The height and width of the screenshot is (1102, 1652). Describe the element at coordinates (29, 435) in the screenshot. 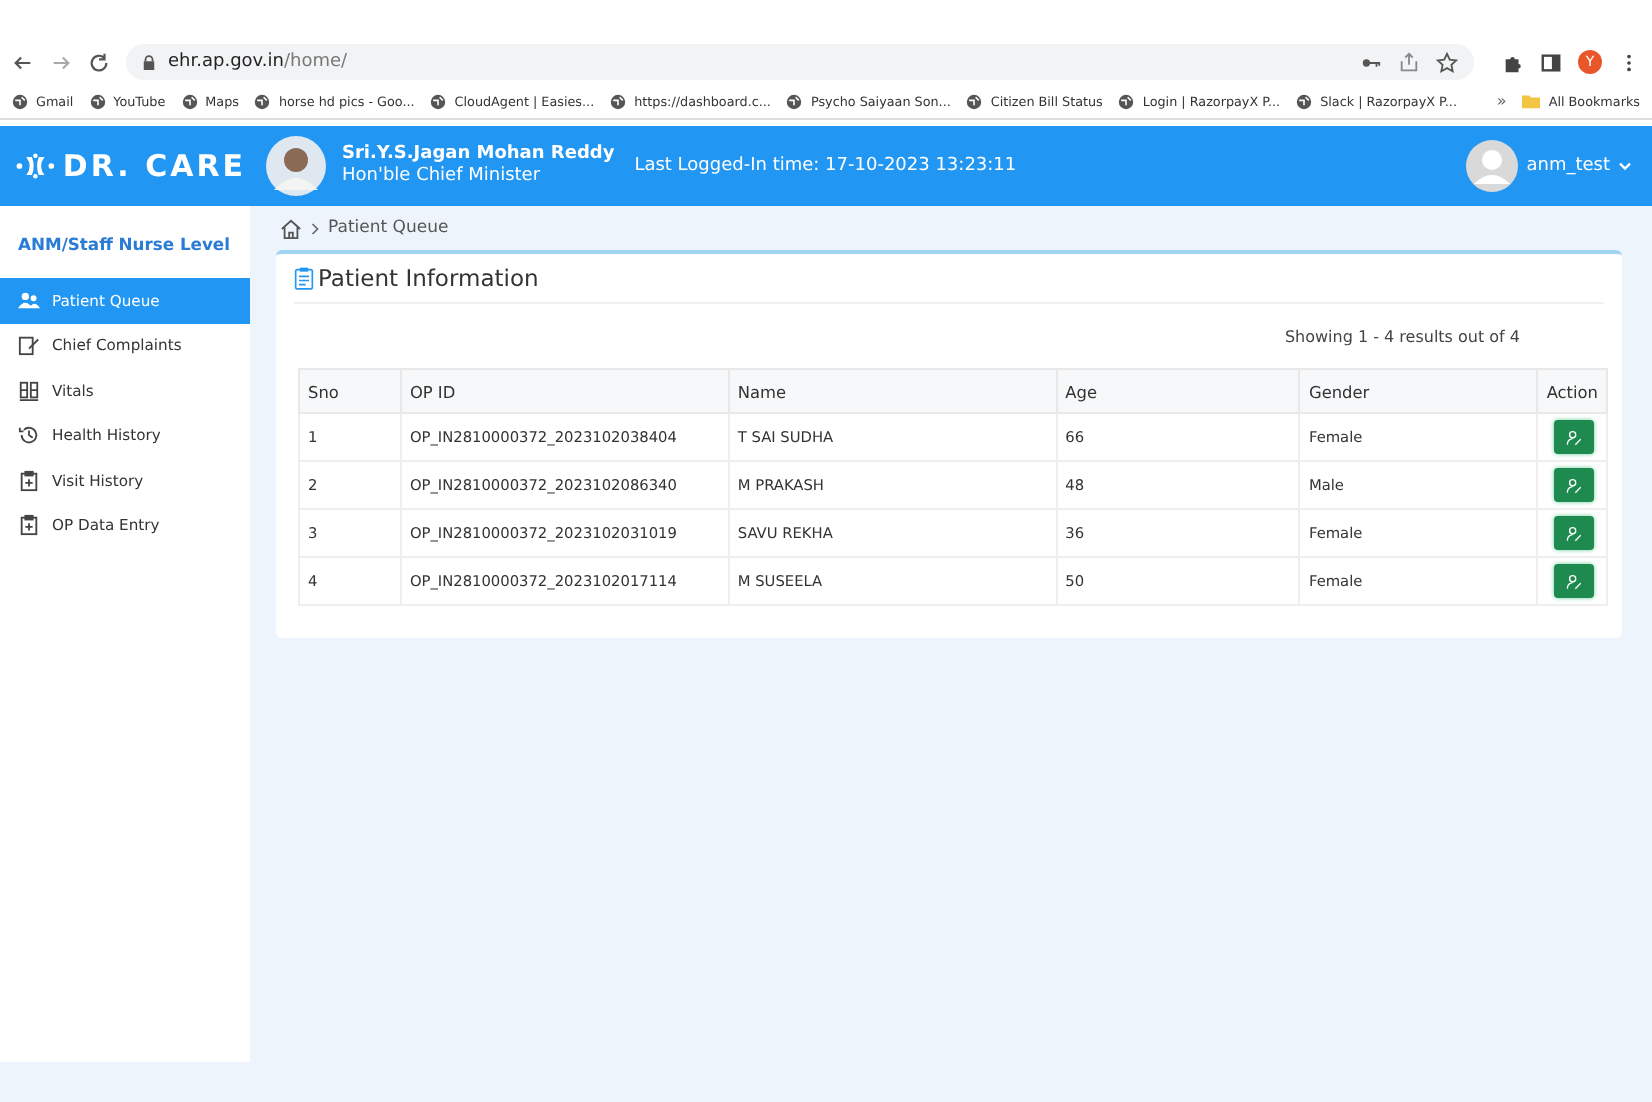

I see `history-icon` at that location.